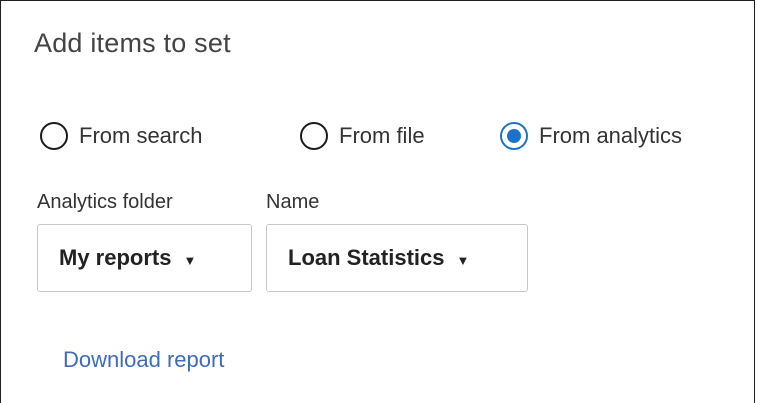  I want to click on radio-from-search: From search, so click(121, 136).